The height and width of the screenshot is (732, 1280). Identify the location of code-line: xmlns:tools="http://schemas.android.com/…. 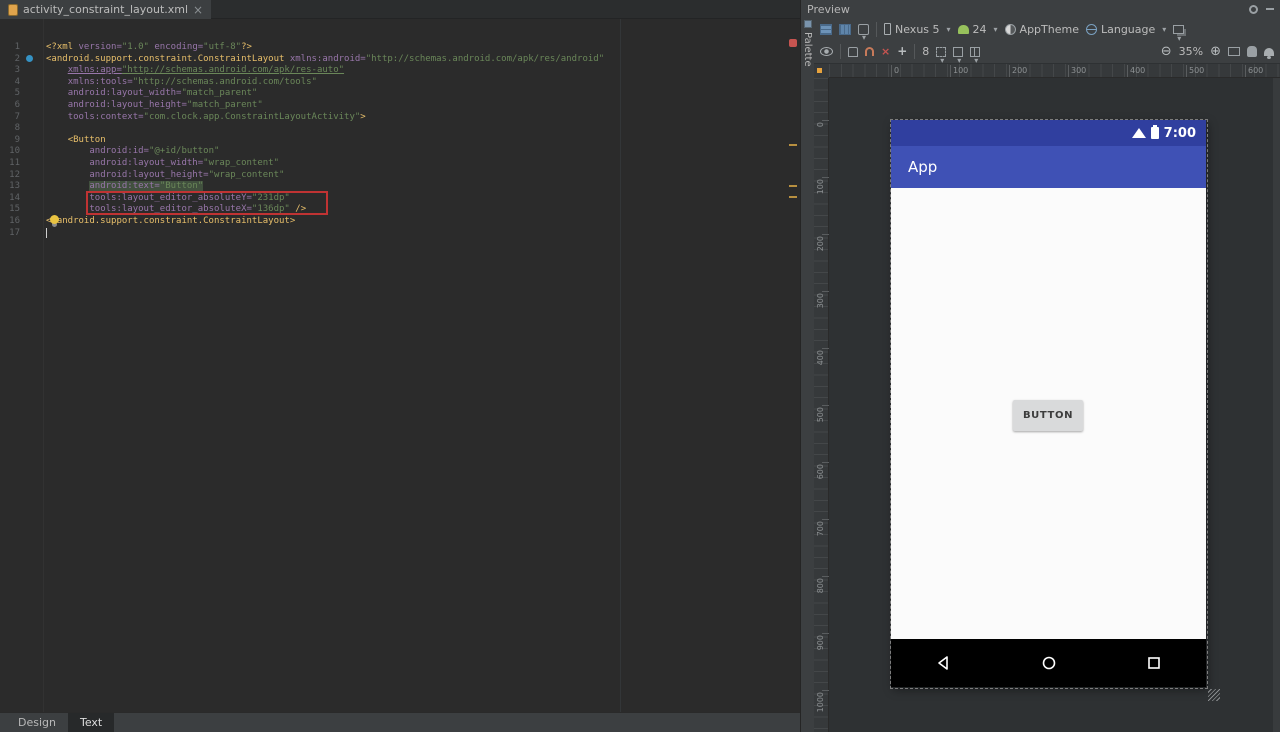
(423, 83).